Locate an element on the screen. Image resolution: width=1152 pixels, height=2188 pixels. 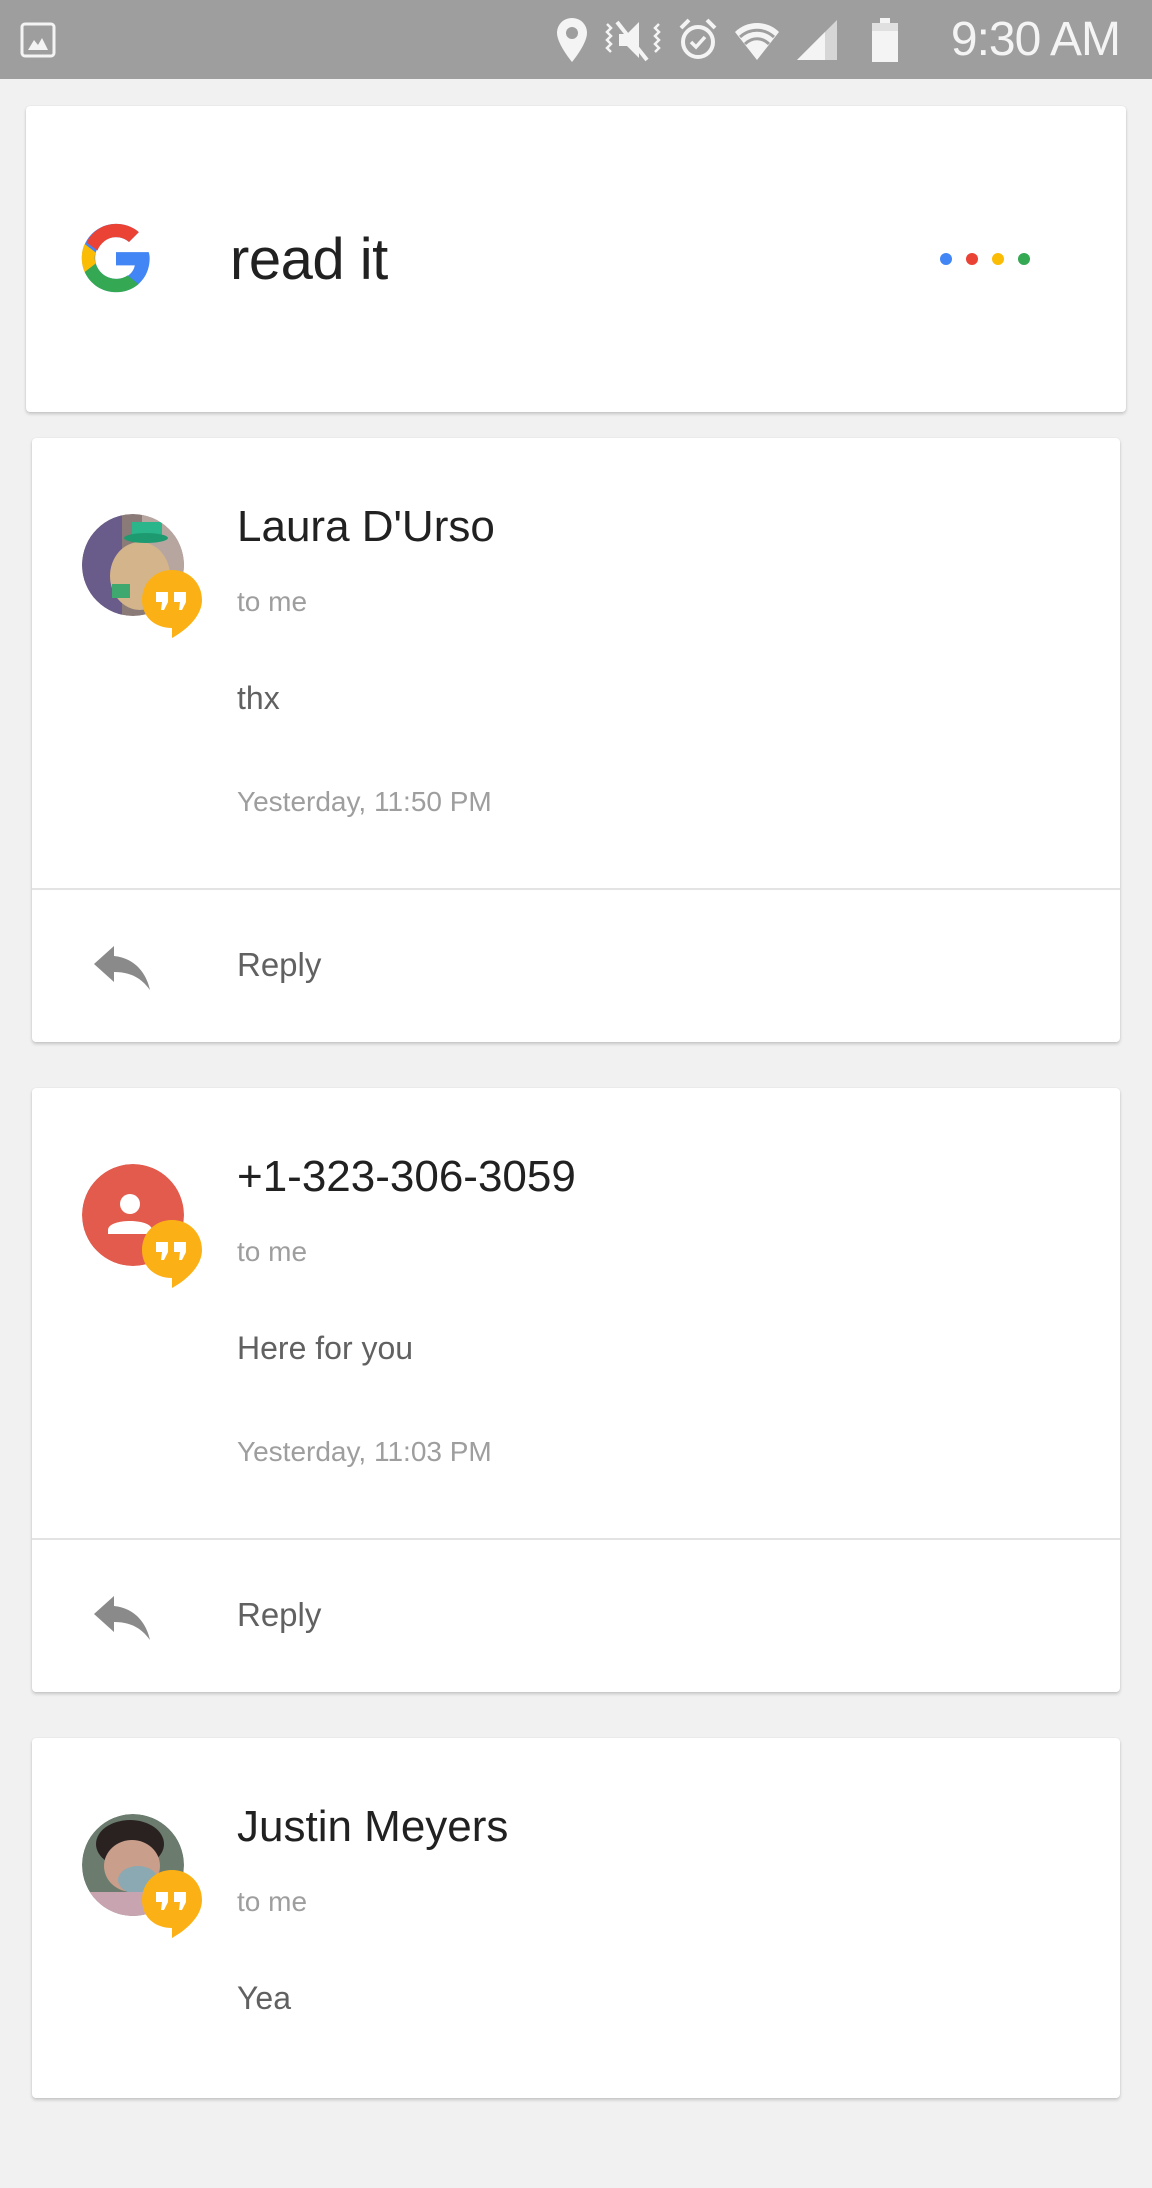
status-bar: 9:30 AM is located at coordinates (576, 39).